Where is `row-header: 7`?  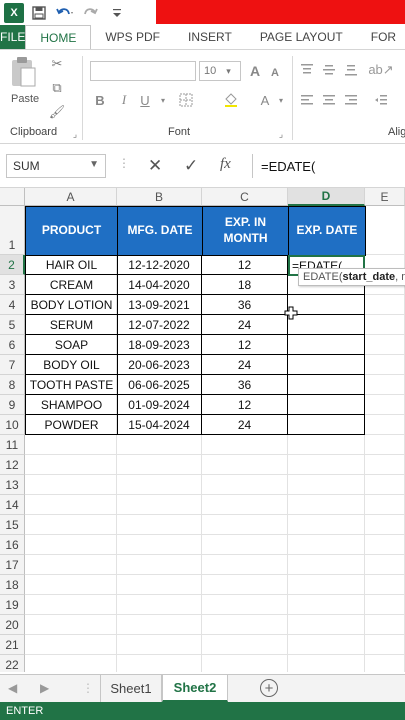
row-header: 7 is located at coordinates (12, 365).